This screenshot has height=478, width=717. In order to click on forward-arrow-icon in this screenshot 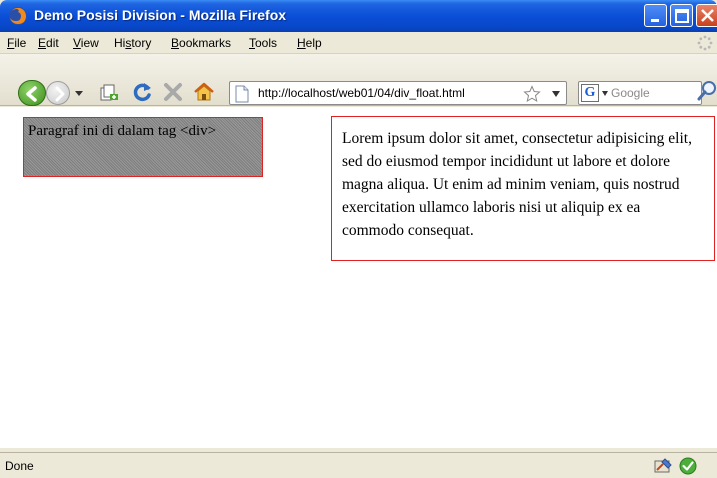, I will do `click(60, 94)`.